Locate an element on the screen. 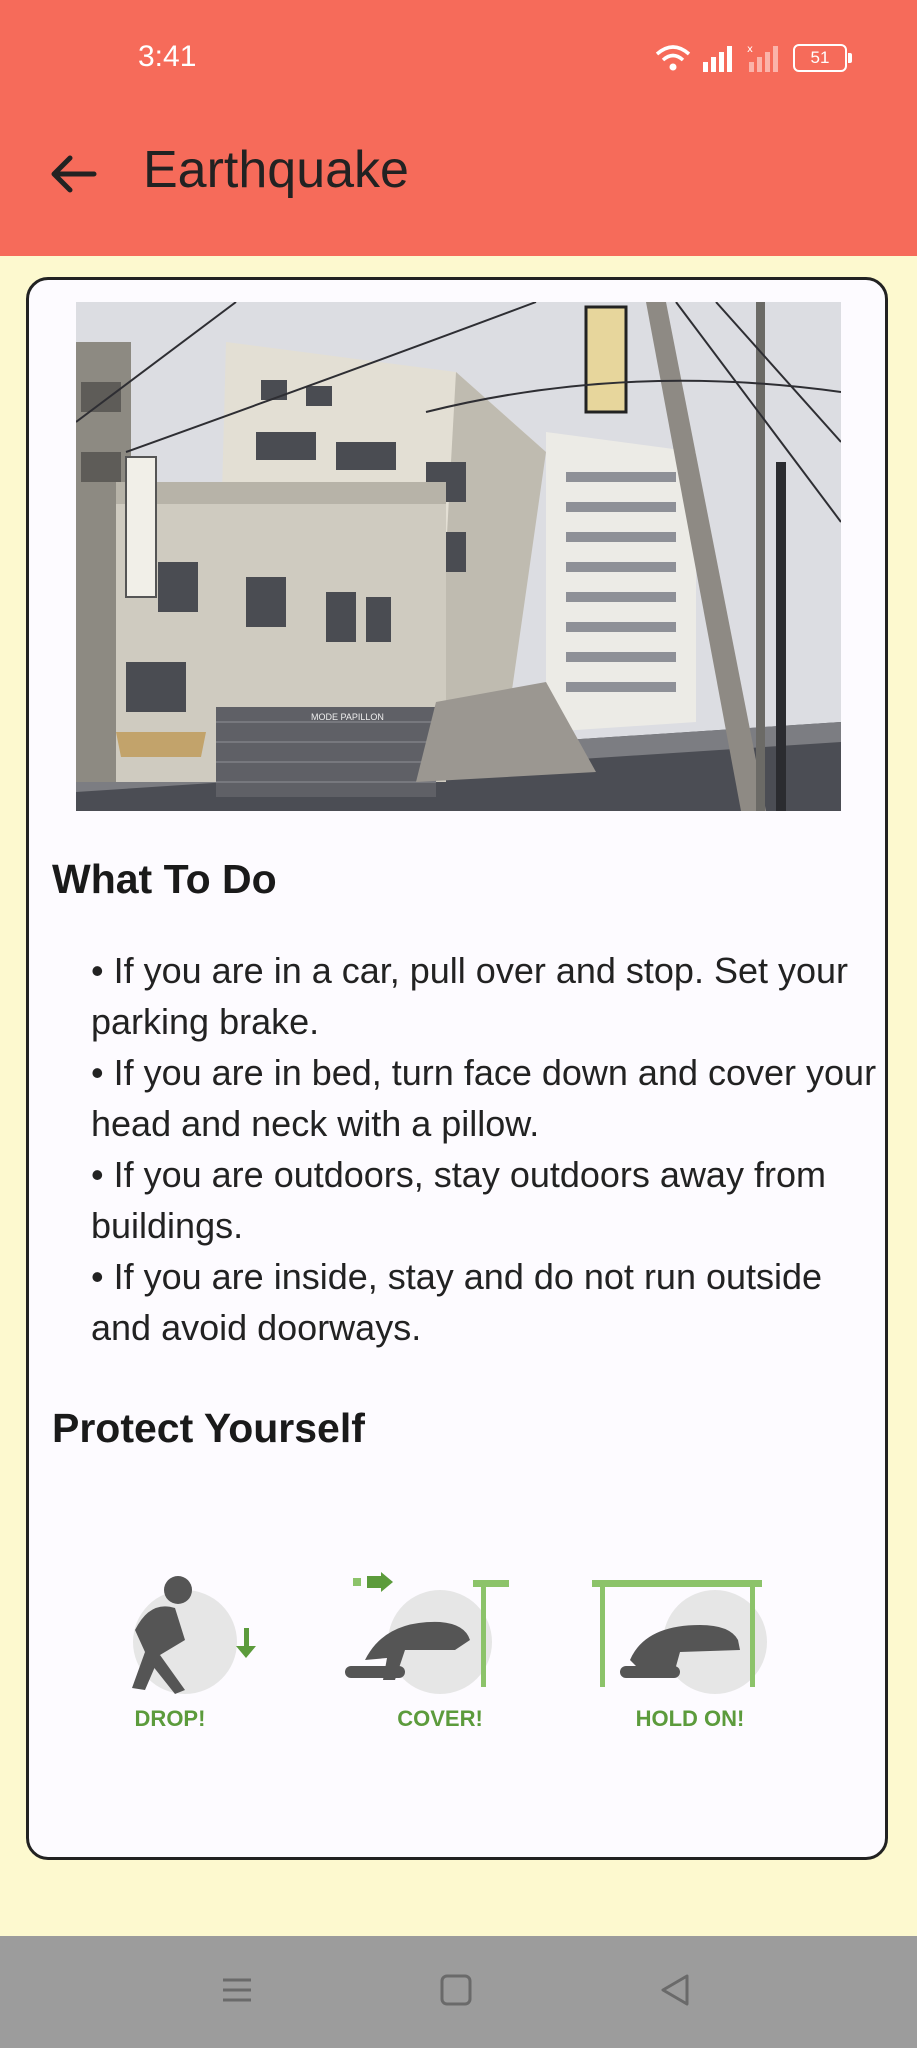 This screenshot has width=917, height=2048. back-nav-icon is located at coordinates (675, 1990).